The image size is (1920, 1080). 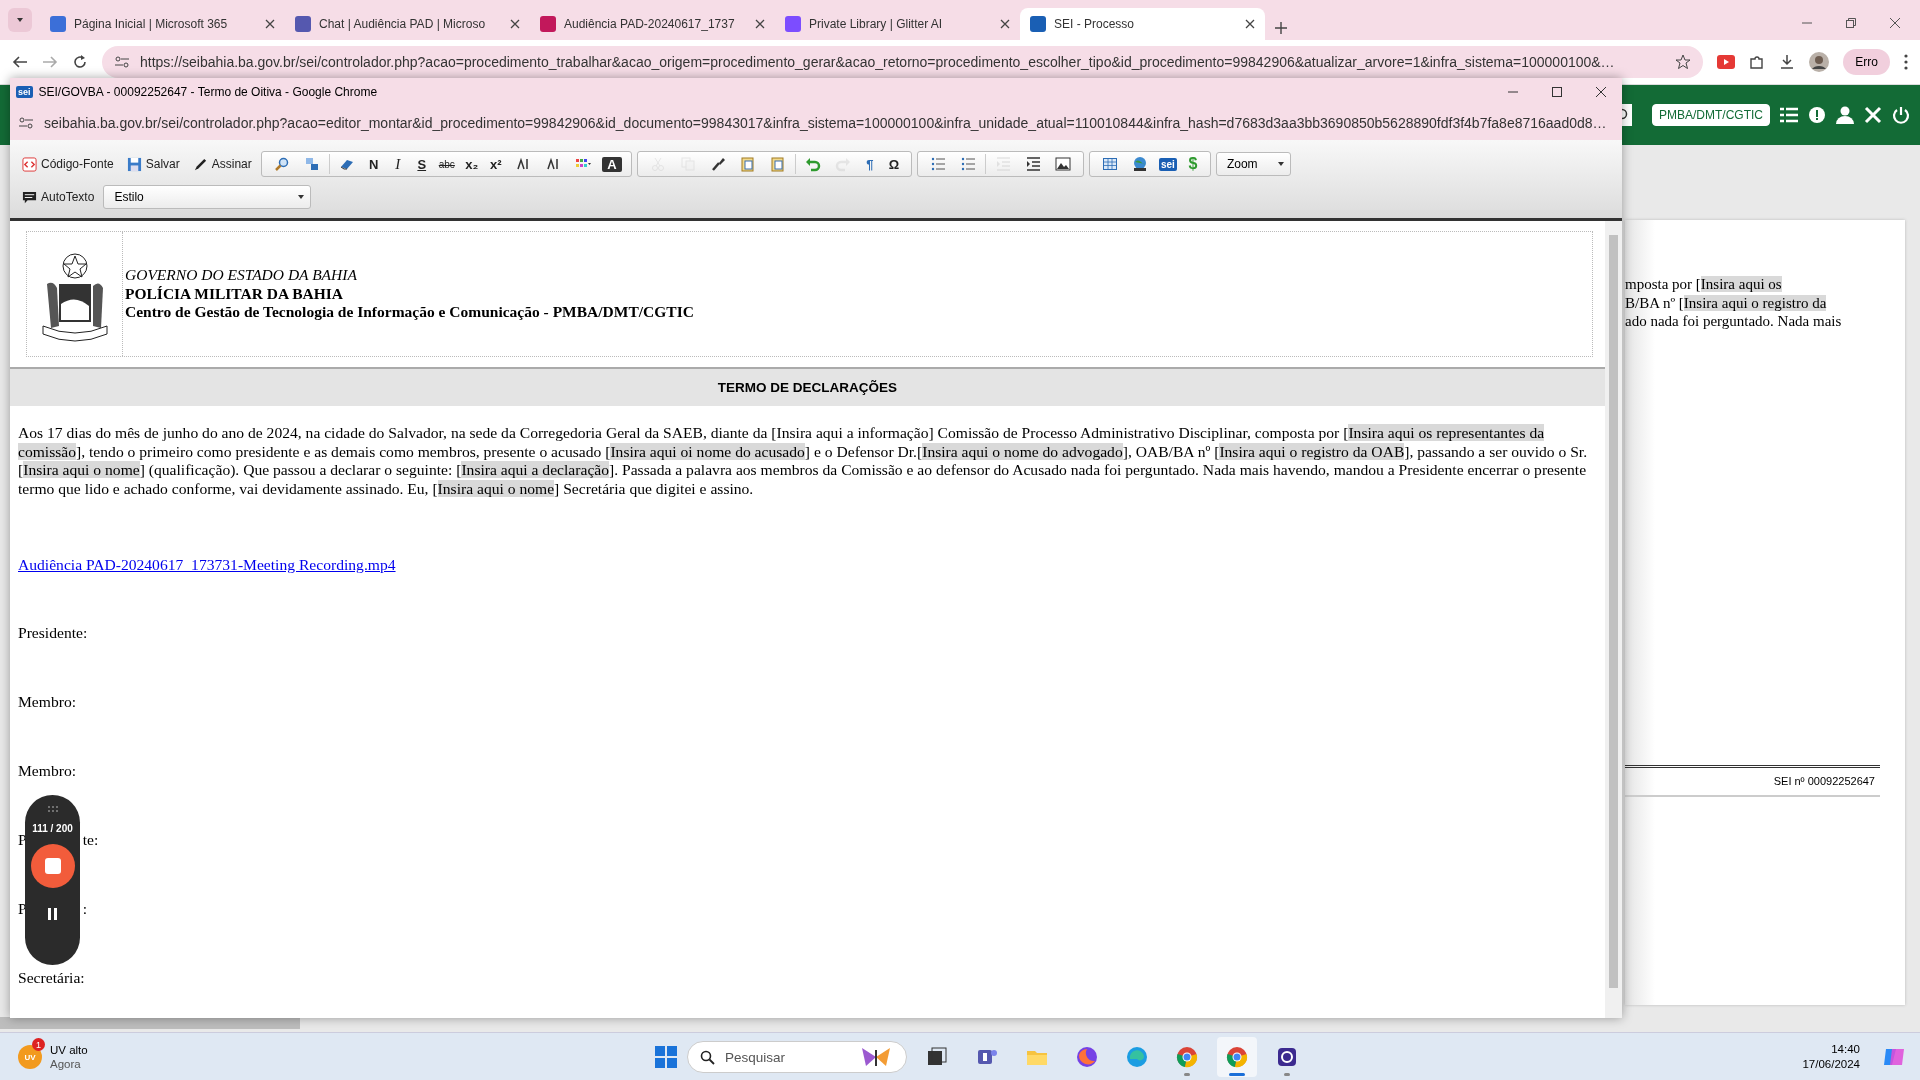 I want to click on toolbar-button: Assinar, so click(x=222, y=164).